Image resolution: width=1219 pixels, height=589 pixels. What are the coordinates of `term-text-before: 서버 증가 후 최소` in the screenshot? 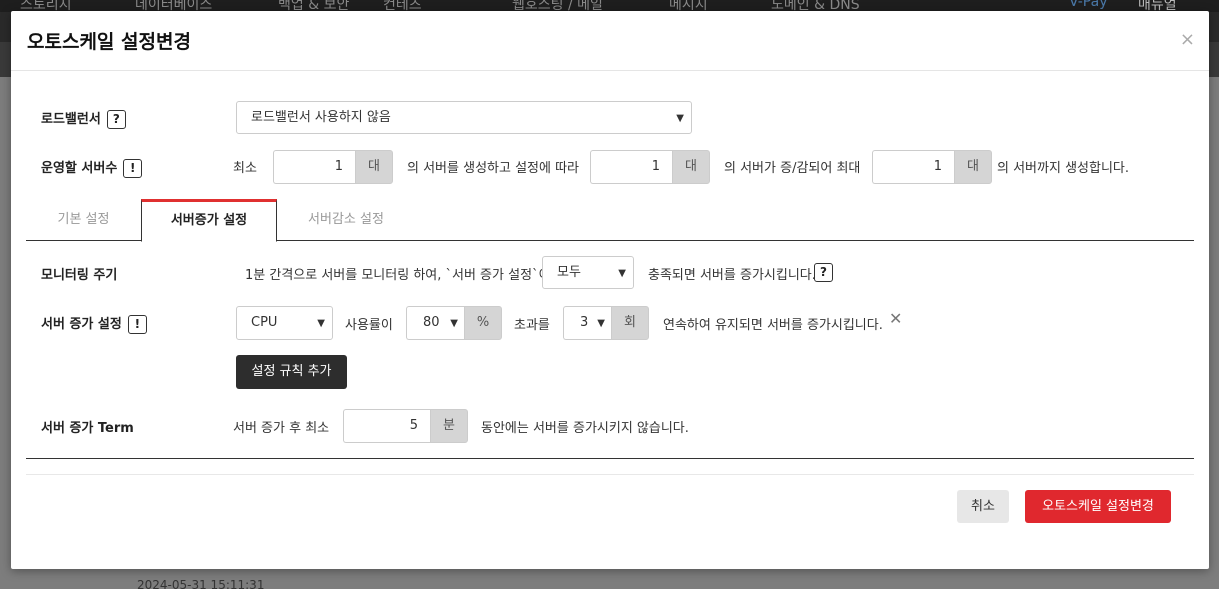 It's located at (281, 428).